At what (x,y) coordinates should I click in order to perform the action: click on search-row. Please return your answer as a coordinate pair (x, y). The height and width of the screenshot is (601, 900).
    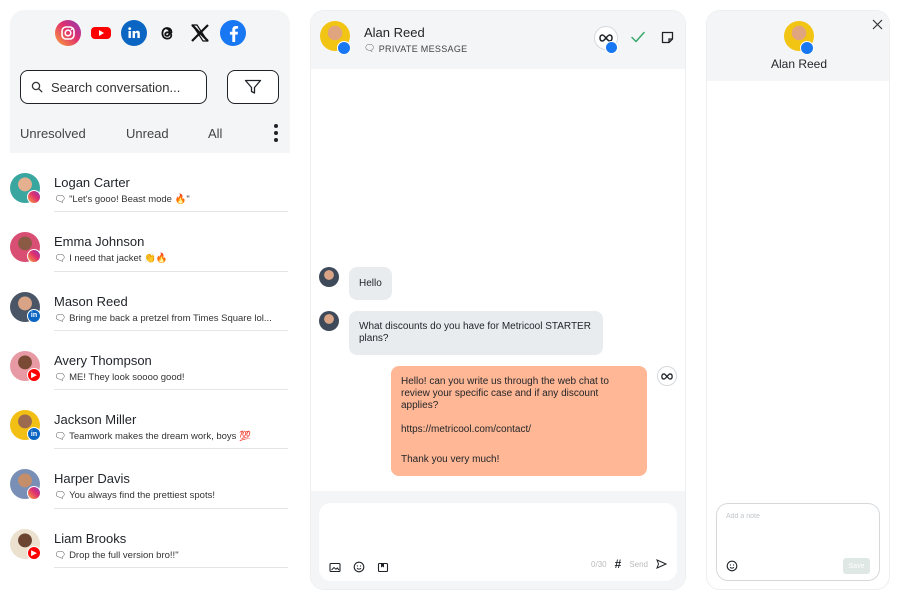
    Looking at the image, I should click on (149, 87).